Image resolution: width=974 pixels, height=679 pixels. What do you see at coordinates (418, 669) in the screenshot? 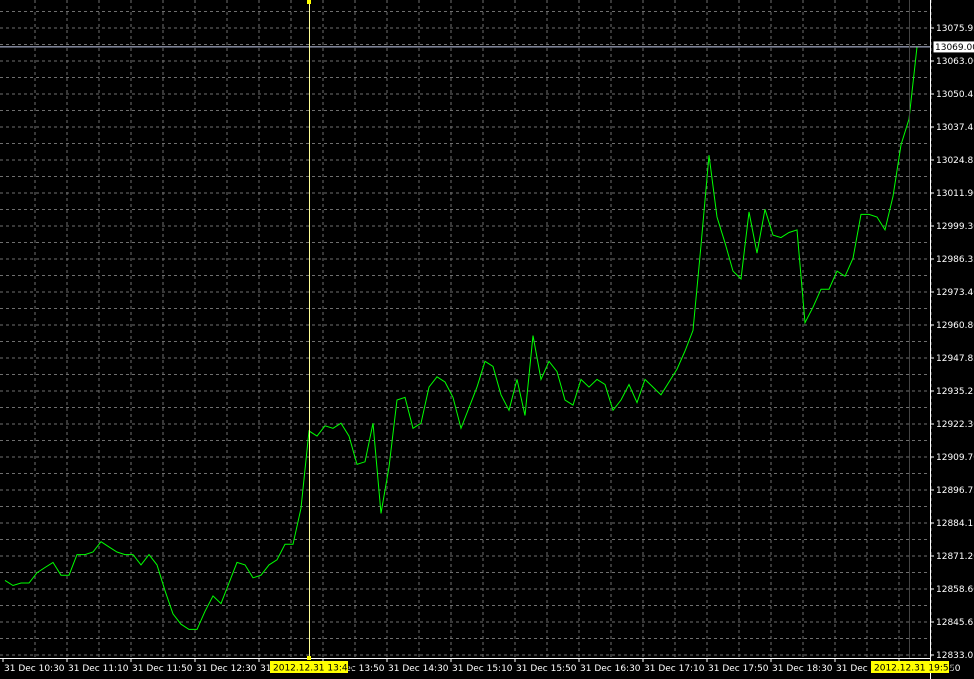
I see `time-tick-label: 31 Dec 14:30` at bounding box center [418, 669].